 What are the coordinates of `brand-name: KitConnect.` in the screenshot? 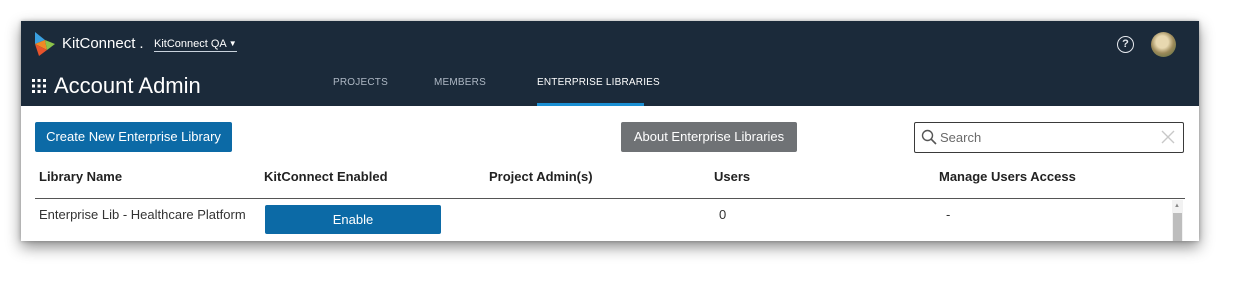 It's located at (103, 43).